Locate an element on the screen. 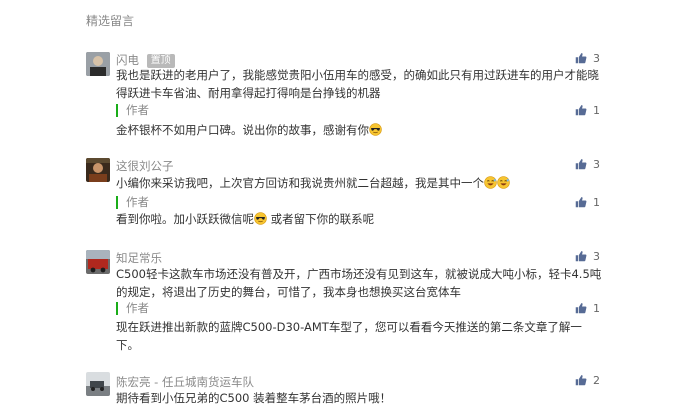 This screenshot has height=420, width=700. reply-text: 看到你啦。加小跃跃微信呢 或者留下你的联系呢 is located at coordinates (359, 219).